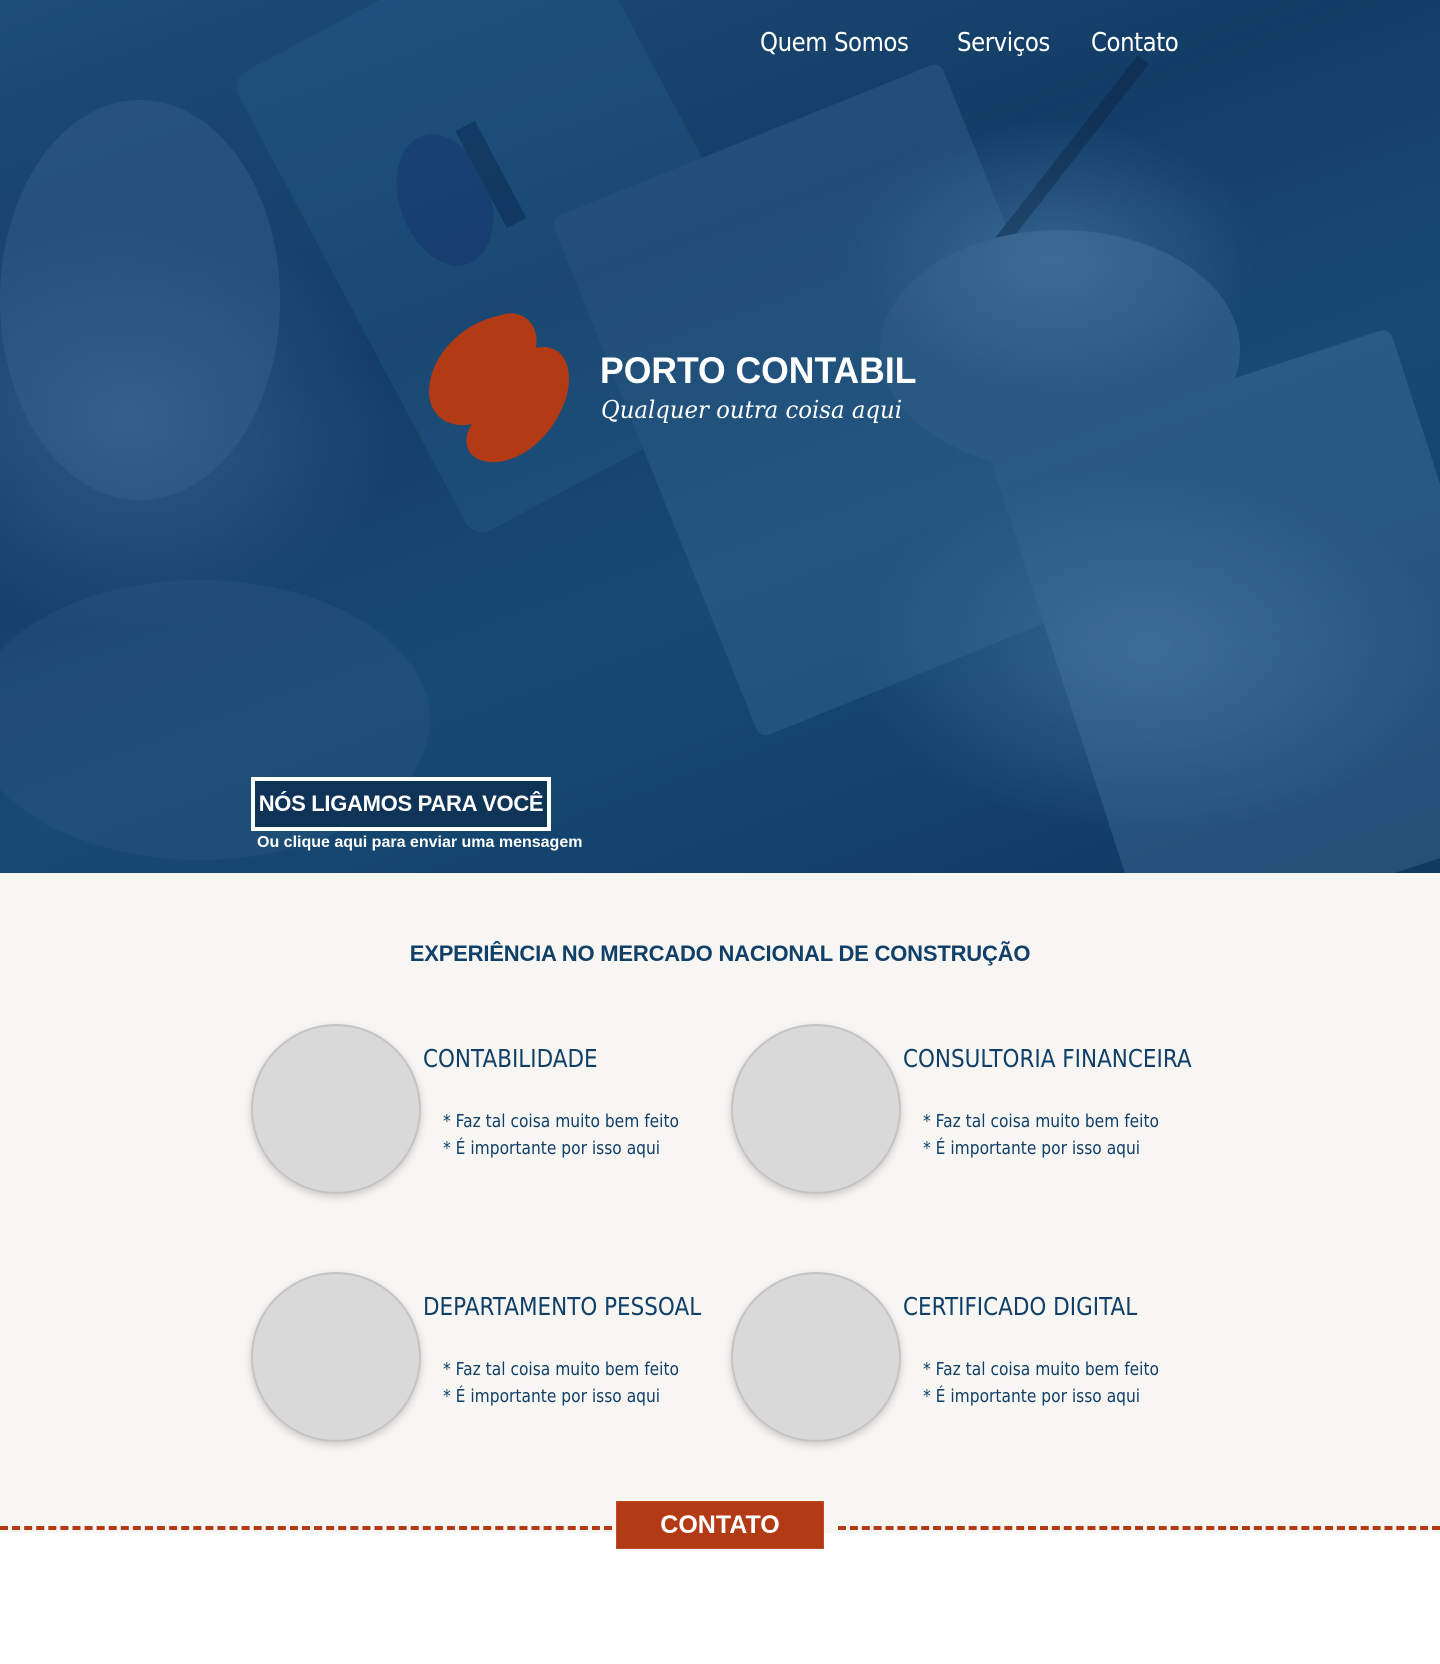 The height and width of the screenshot is (1664, 1440). I want to click on send-message-link: Ou clique aqui para enviar uma mensagem, so click(419, 843).